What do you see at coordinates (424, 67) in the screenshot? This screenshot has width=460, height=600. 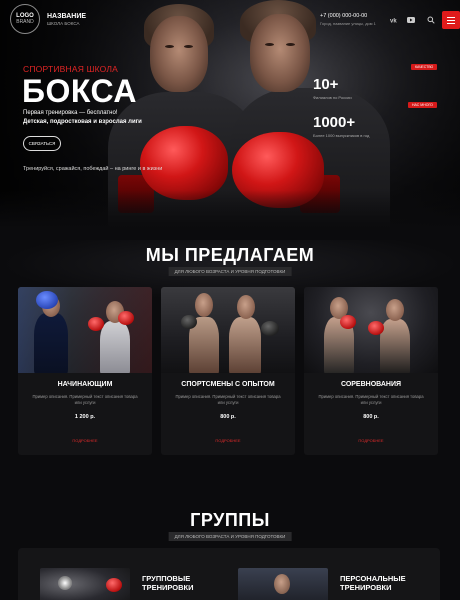 I see `quality-tag: КАЧЕСТВО` at bounding box center [424, 67].